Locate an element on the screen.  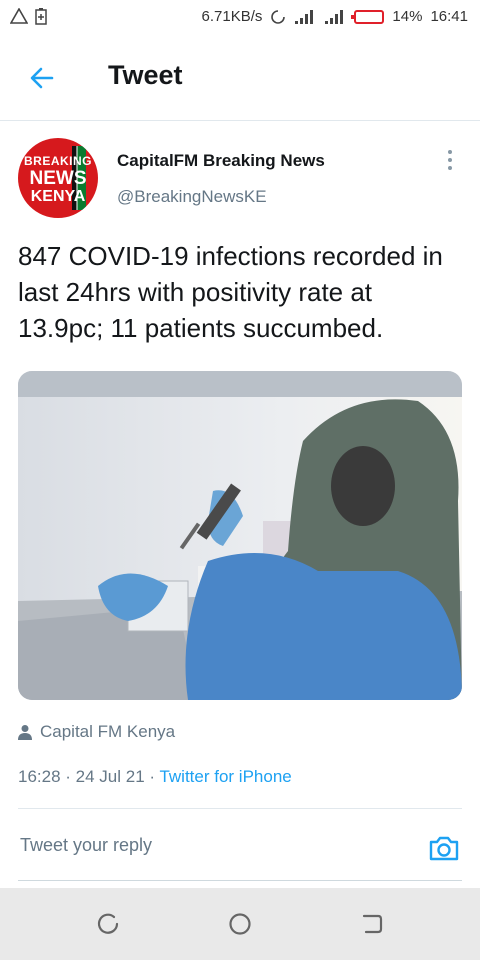
back-arrow-icon is located at coordinates (42, 78).